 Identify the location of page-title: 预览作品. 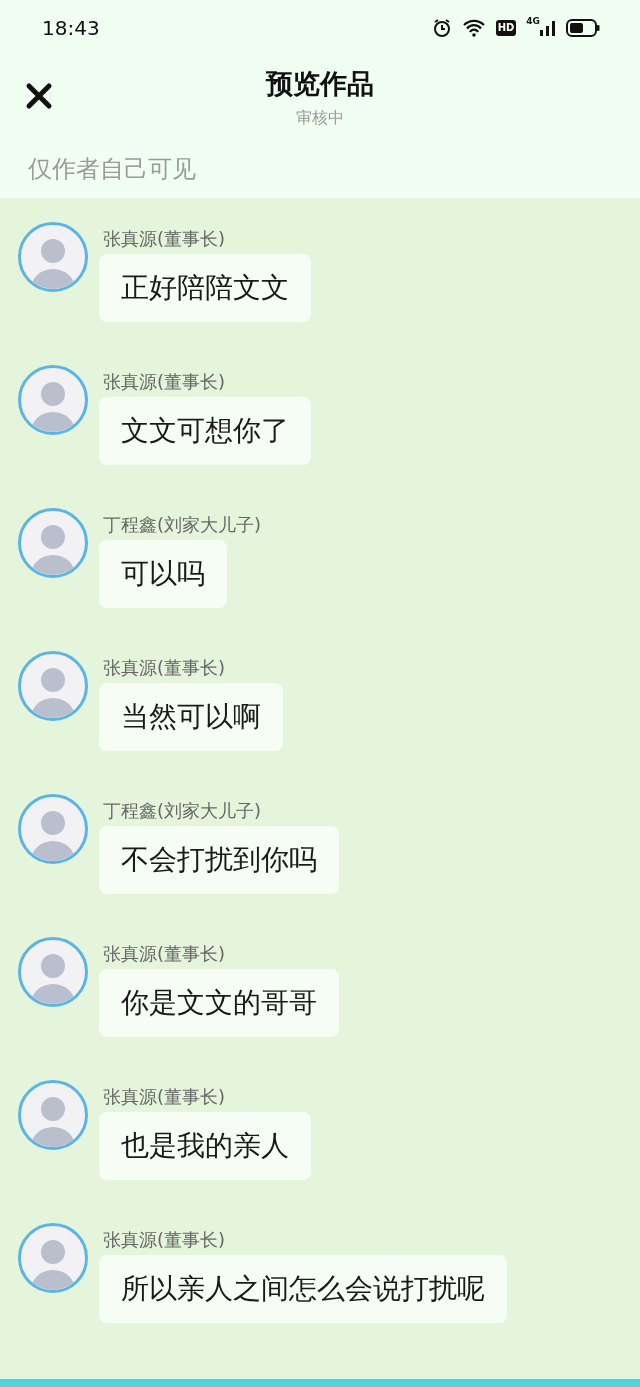
(320, 84).